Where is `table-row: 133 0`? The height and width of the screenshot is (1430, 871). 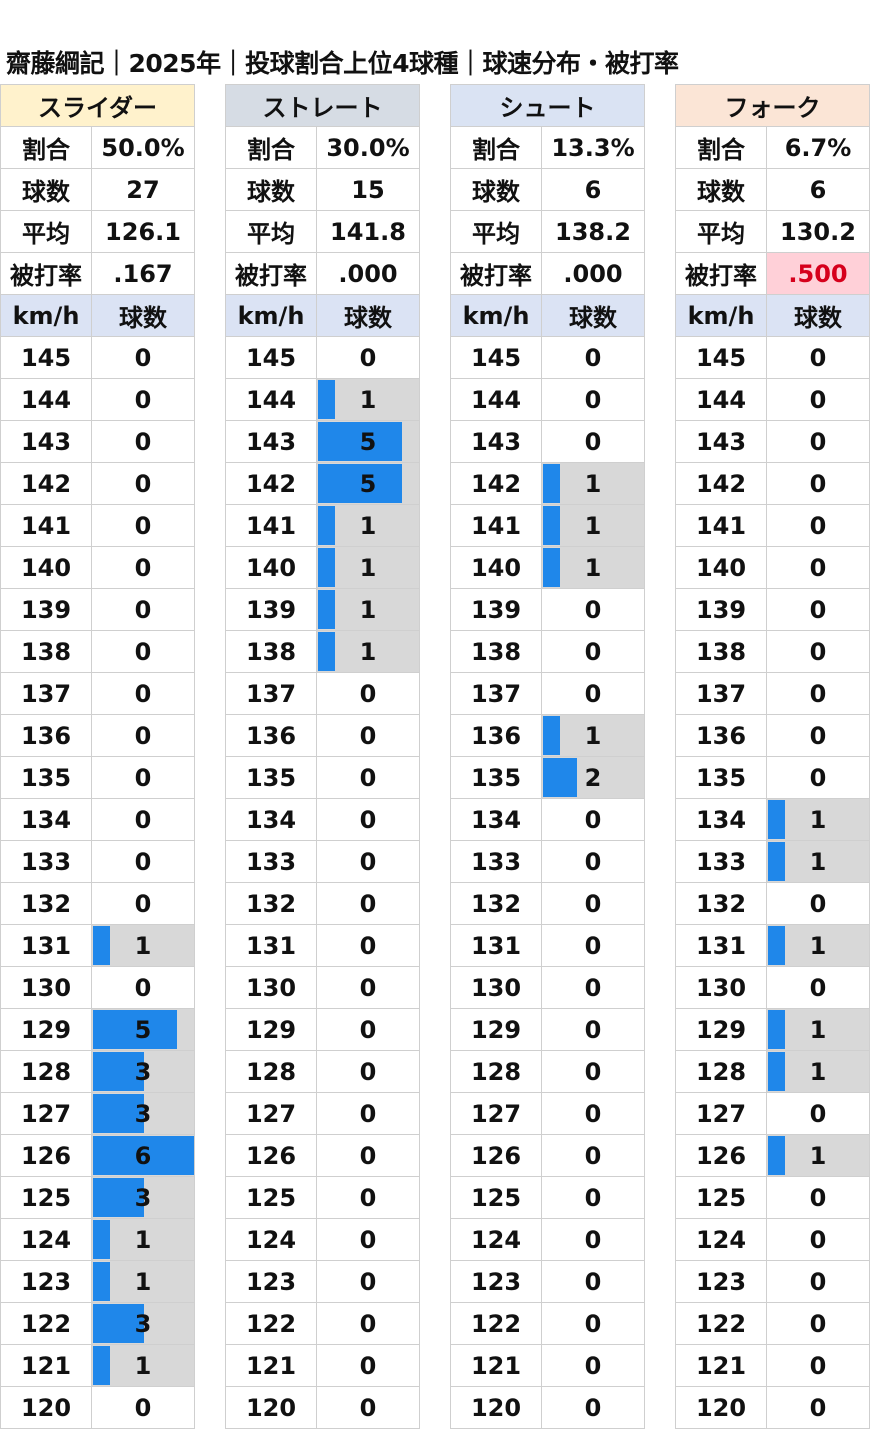
table-row: 133 0 is located at coordinates (98, 861).